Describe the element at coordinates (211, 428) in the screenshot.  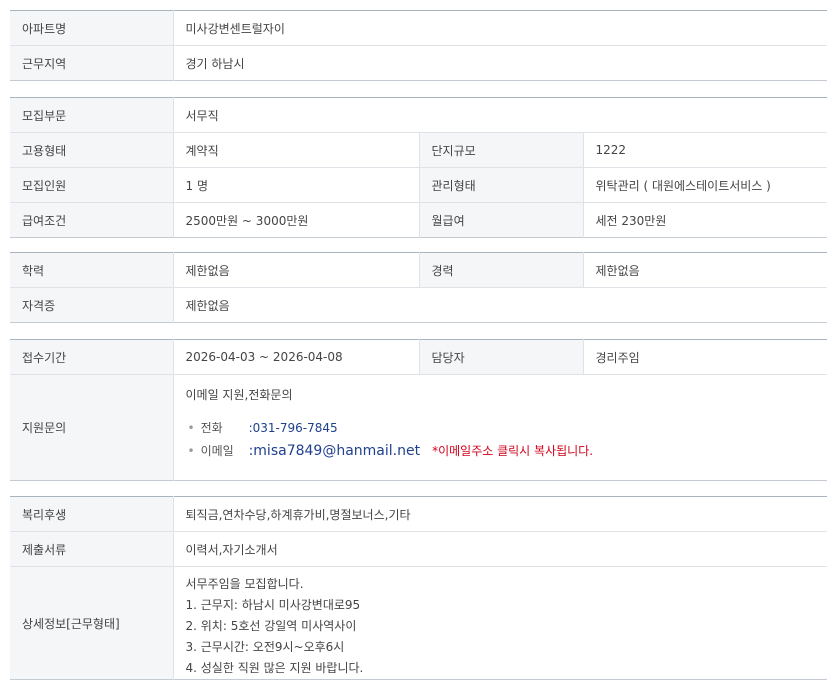
I see `phone-label: 전화` at that location.